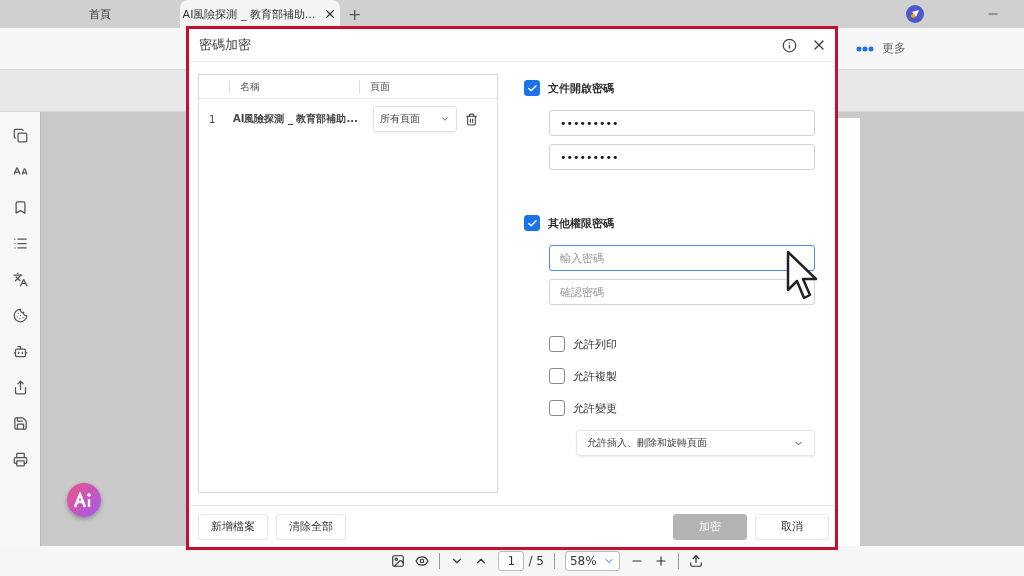  I want to click on row-index: 1, so click(212, 119).